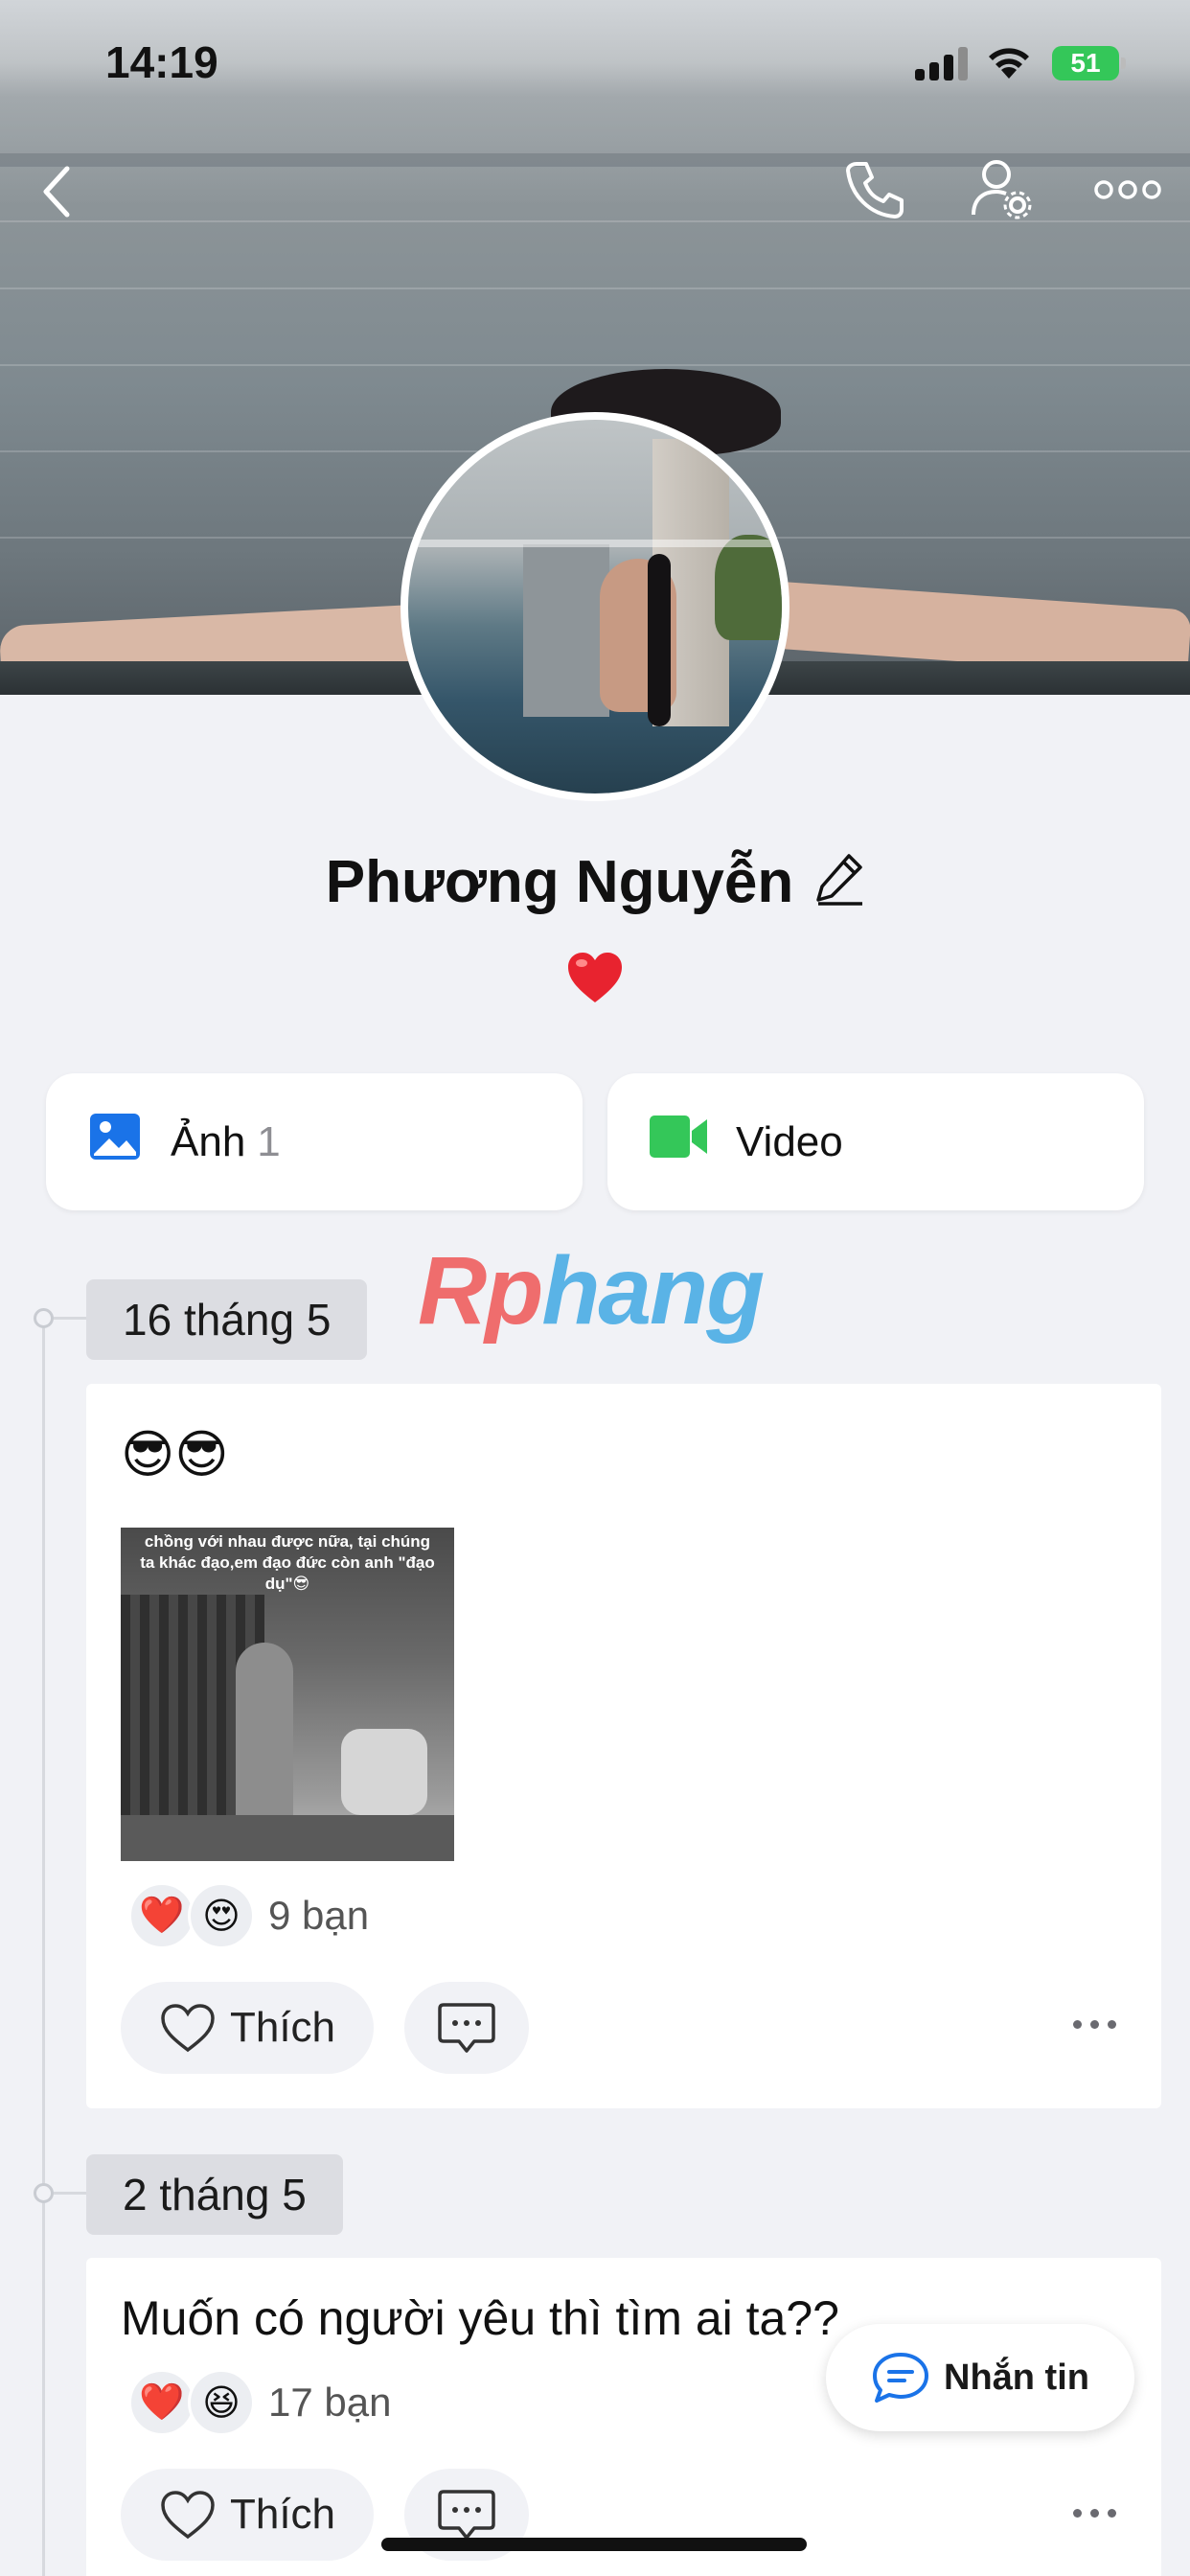  Describe the element at coordinates (875, 1141) in the screenshot. I see `videos-card: Video` at that location.